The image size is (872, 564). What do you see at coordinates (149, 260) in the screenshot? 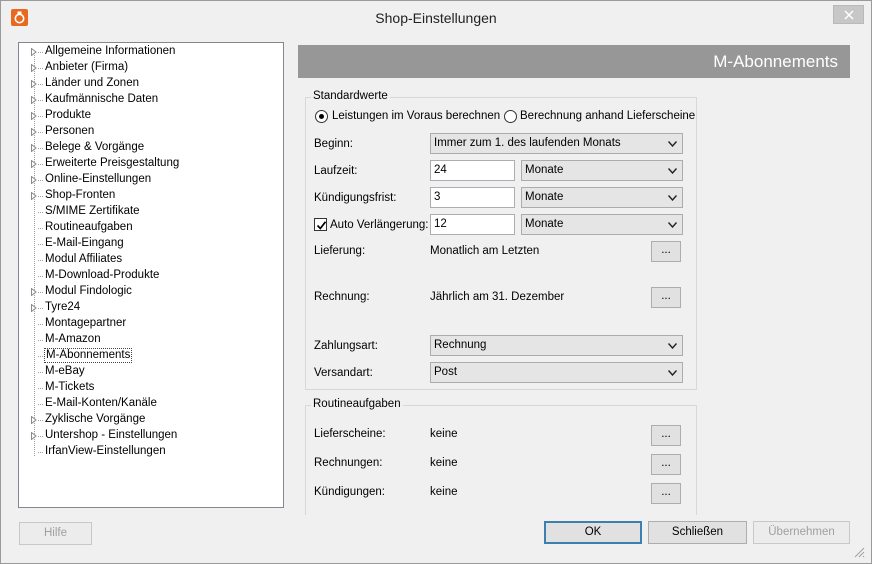
I see `tree-item: Modul Affiliates` at bounding box center [149, 260].